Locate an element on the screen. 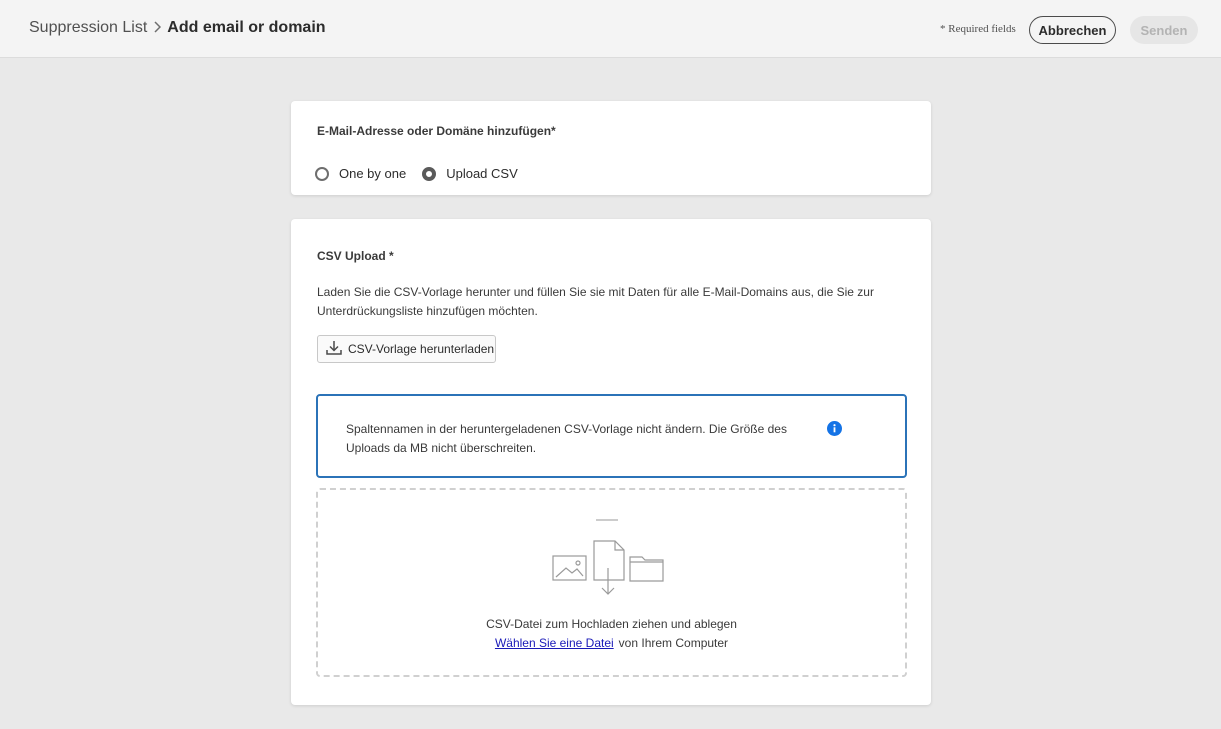 Image resolution: width=1221 pixels, height=729 pixels. download-template-button: CSV-Vorlage herunterladen is located at coordinates (406, 349).